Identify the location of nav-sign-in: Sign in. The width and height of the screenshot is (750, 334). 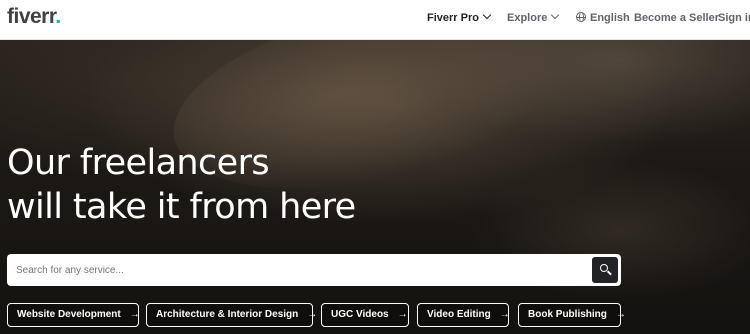
(734, 18).